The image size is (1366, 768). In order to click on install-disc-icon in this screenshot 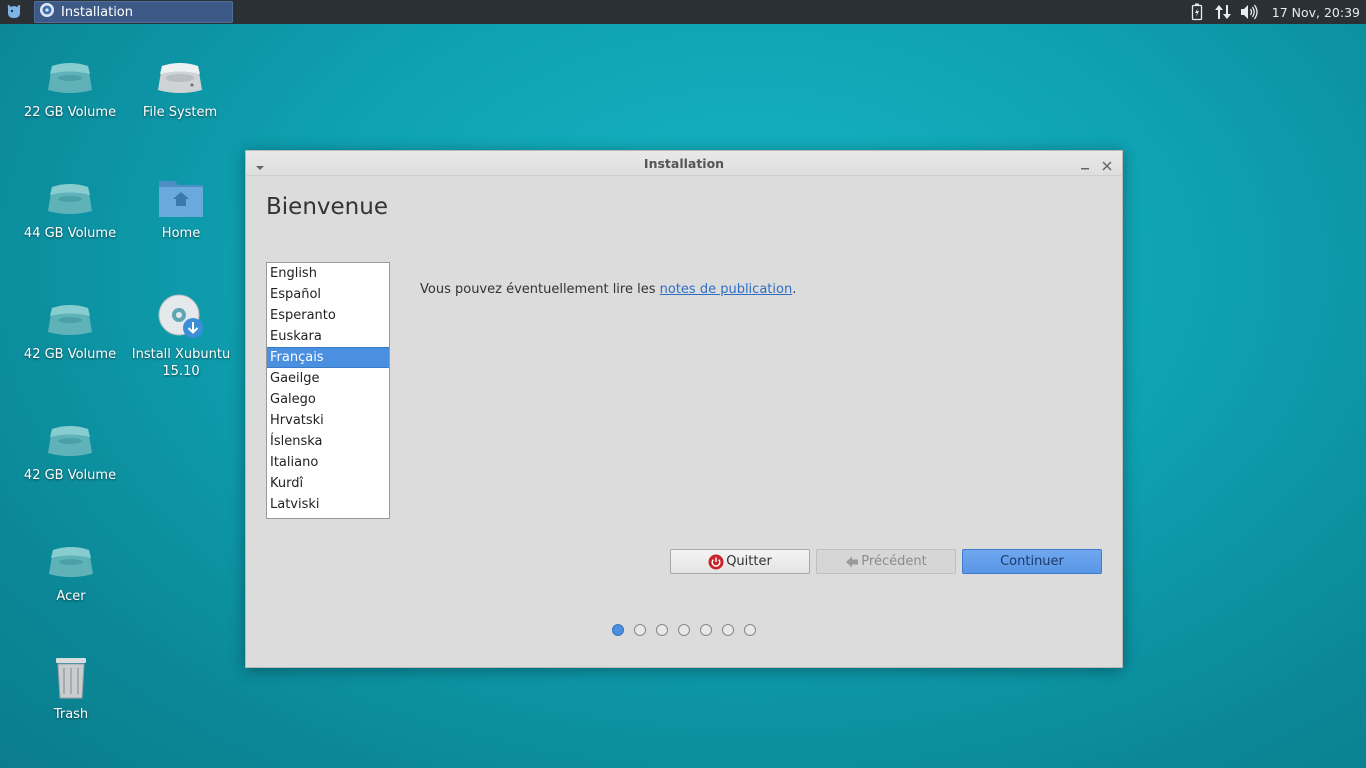, I will do `click(181, 317)`.